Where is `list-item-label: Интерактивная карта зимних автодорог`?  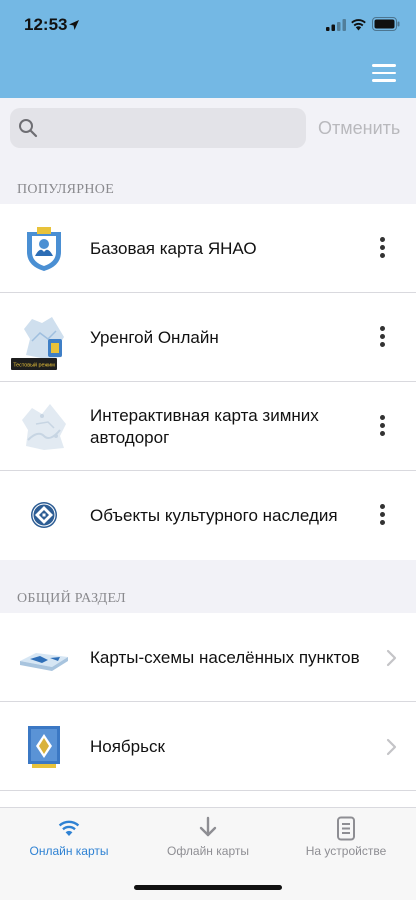 list-item-label: Интерактивная карта зимних автодорог is located at coordinates (204, 426).